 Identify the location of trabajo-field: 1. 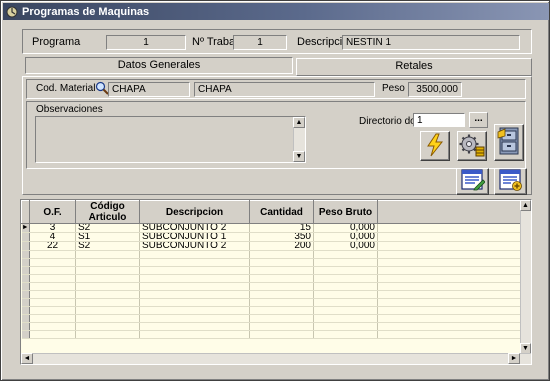
(260, 42).